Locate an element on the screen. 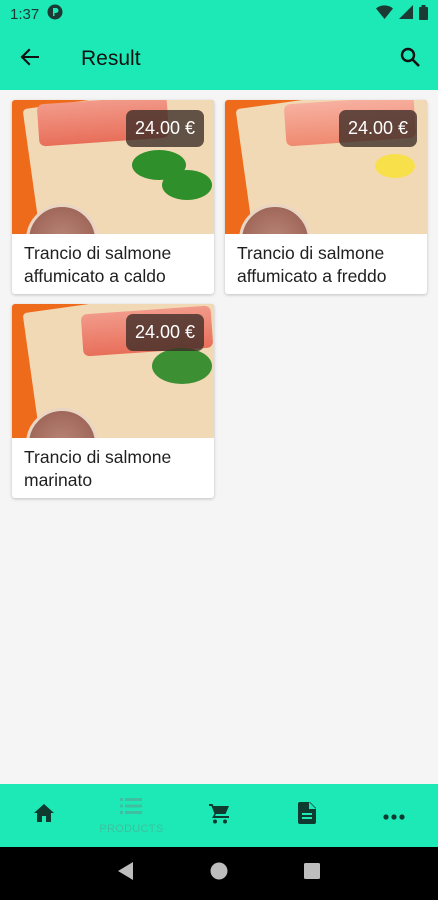  product-name: Trancio di salmone marinato is located at coordinates (98, 468).